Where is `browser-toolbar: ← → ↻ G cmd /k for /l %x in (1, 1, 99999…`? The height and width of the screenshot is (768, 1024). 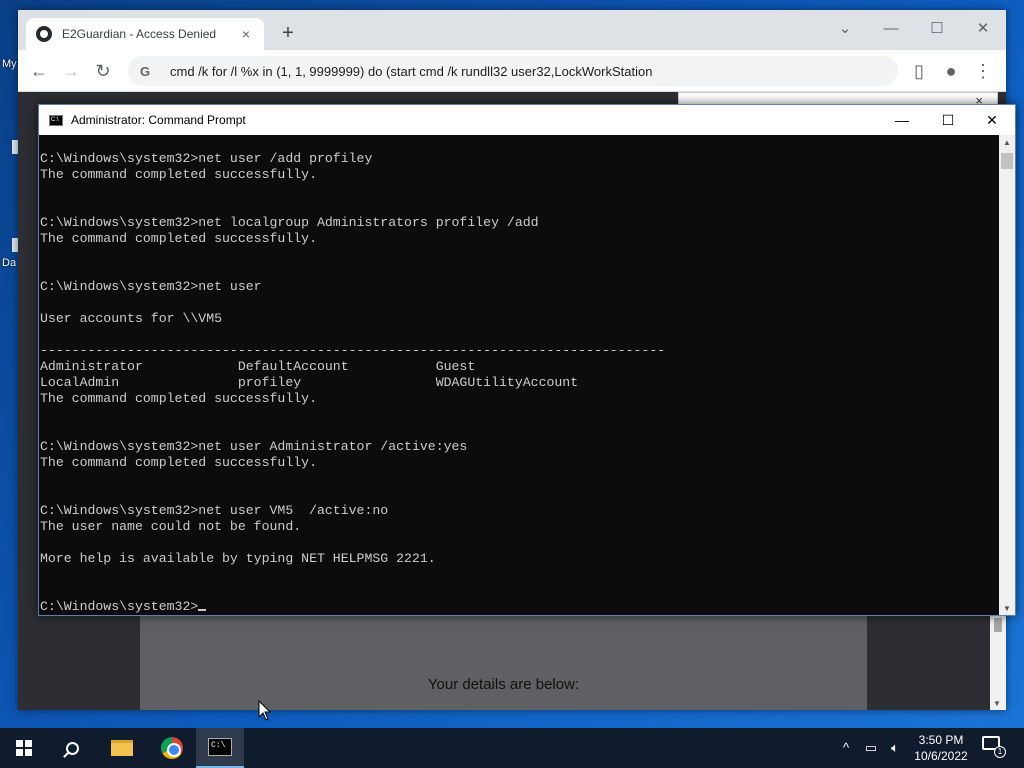
browser-toolbar: ← → ↻ G cmd /k for /l %x in (1, 1, 99999… is located at coordinates (512, 71).